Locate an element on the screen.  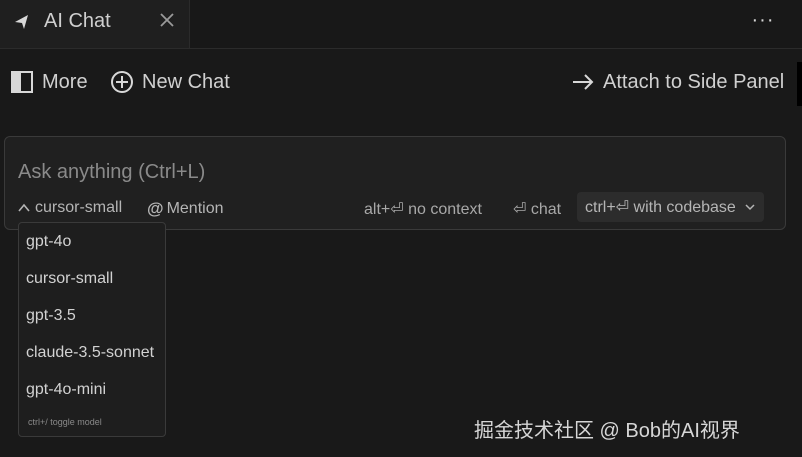
arrow-right-icon is located at coordinates (583, 82).